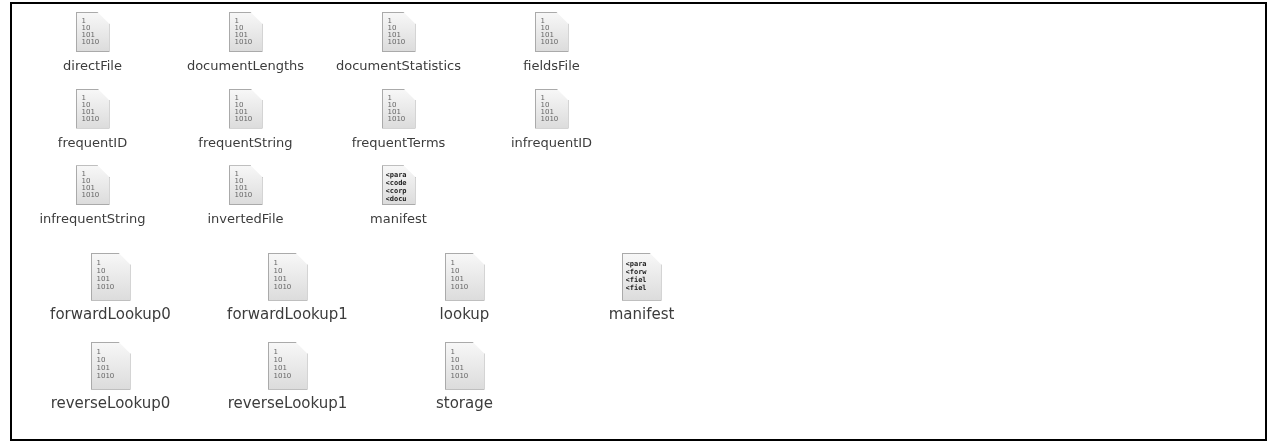 The image size is (1277, 447). I want to click on file-name: documentLengths, so click(245, 66).